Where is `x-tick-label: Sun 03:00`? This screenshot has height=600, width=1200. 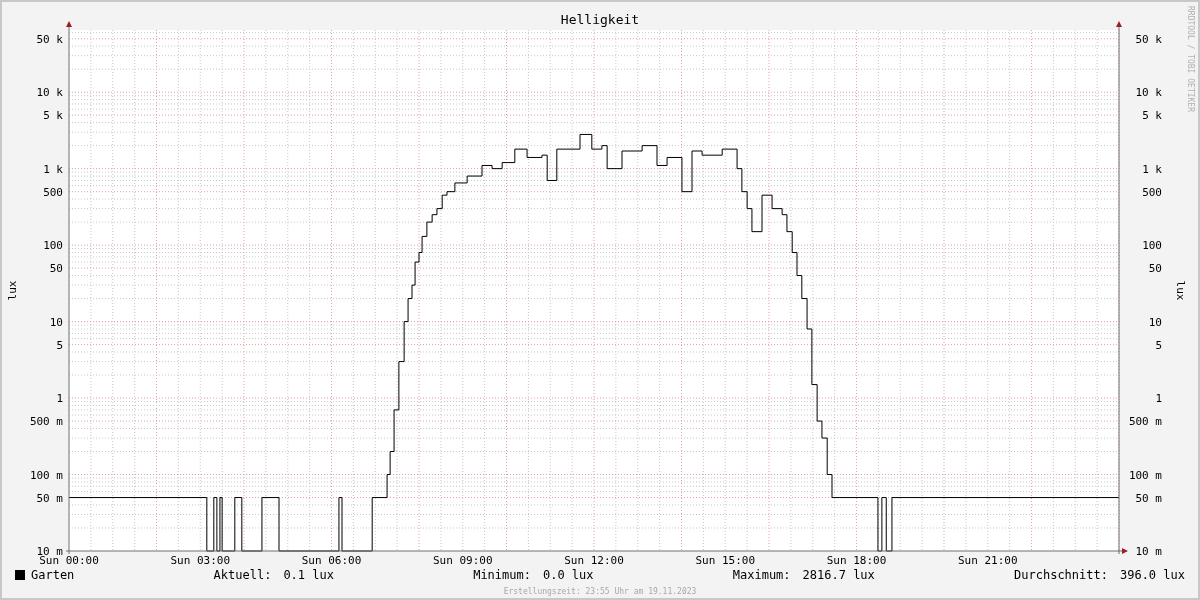
x-tick-label: Sun 03:00 is located at coordinates (200, 559).